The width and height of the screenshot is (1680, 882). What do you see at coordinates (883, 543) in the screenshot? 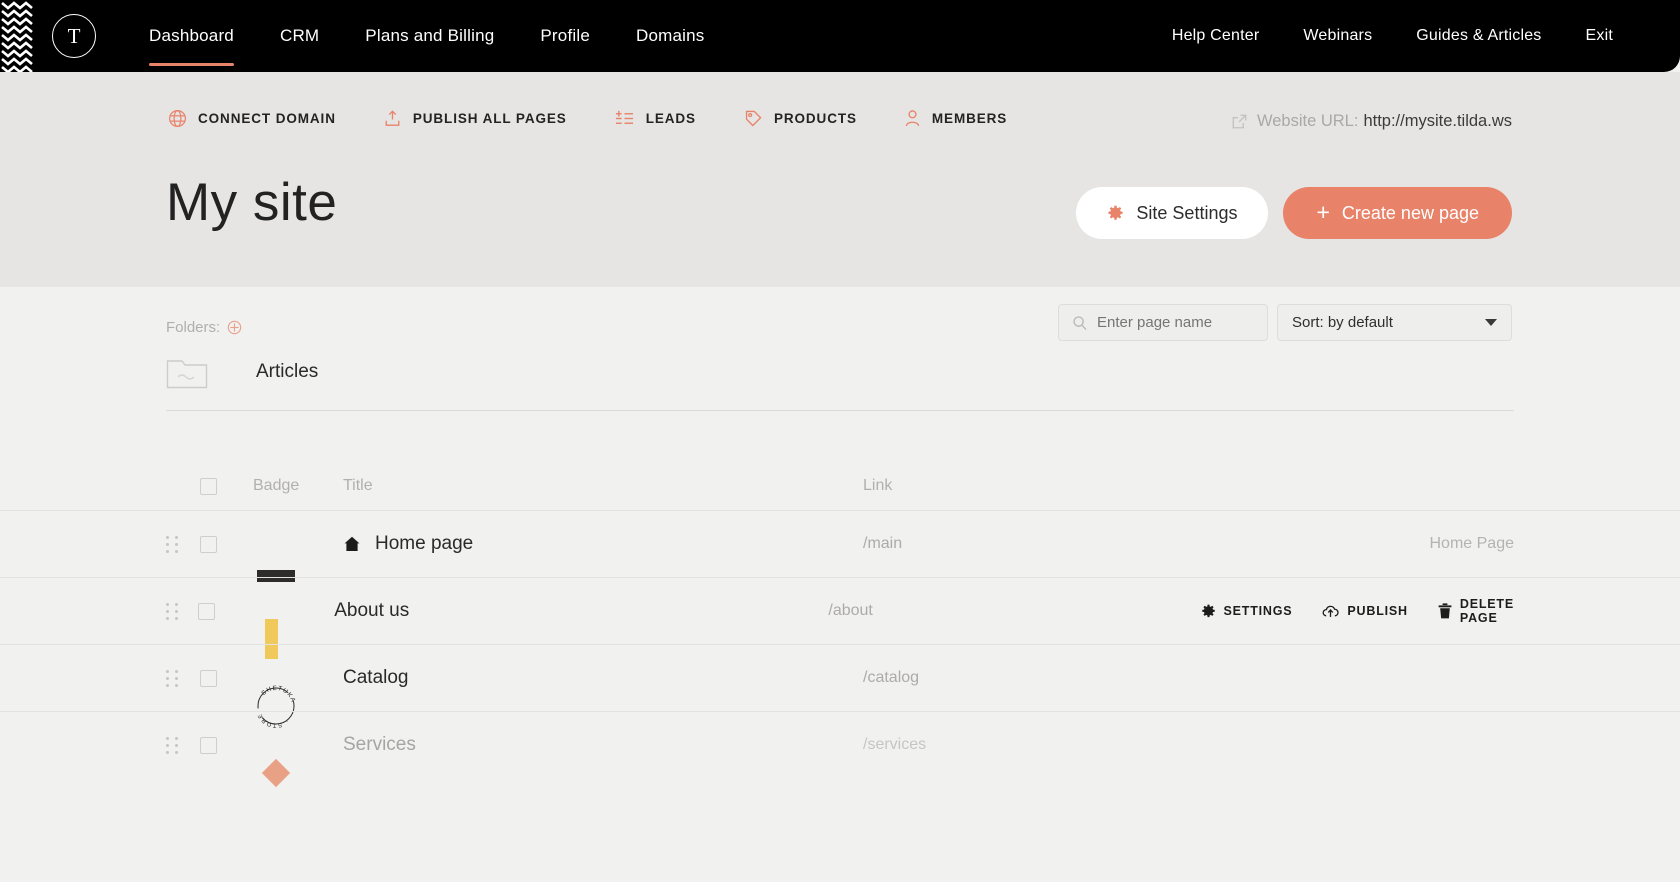
I see `row-link: /main` at bounding box center [883, 543].